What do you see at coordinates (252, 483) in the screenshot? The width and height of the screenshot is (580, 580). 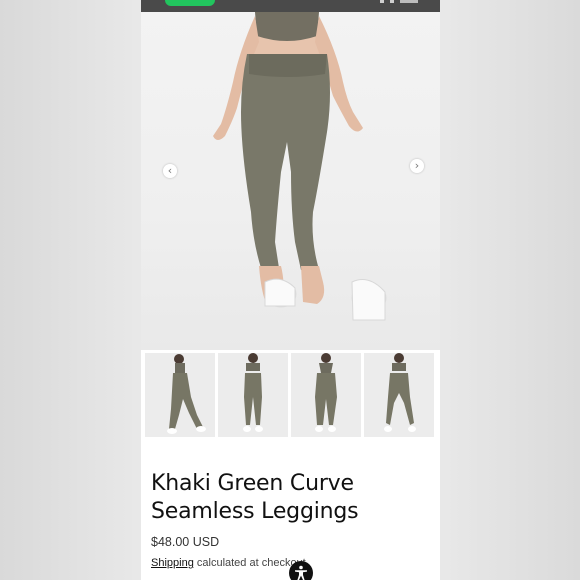 I see `product-title-line-1: Khaki Green Curve` at bounding box center [252, 483].